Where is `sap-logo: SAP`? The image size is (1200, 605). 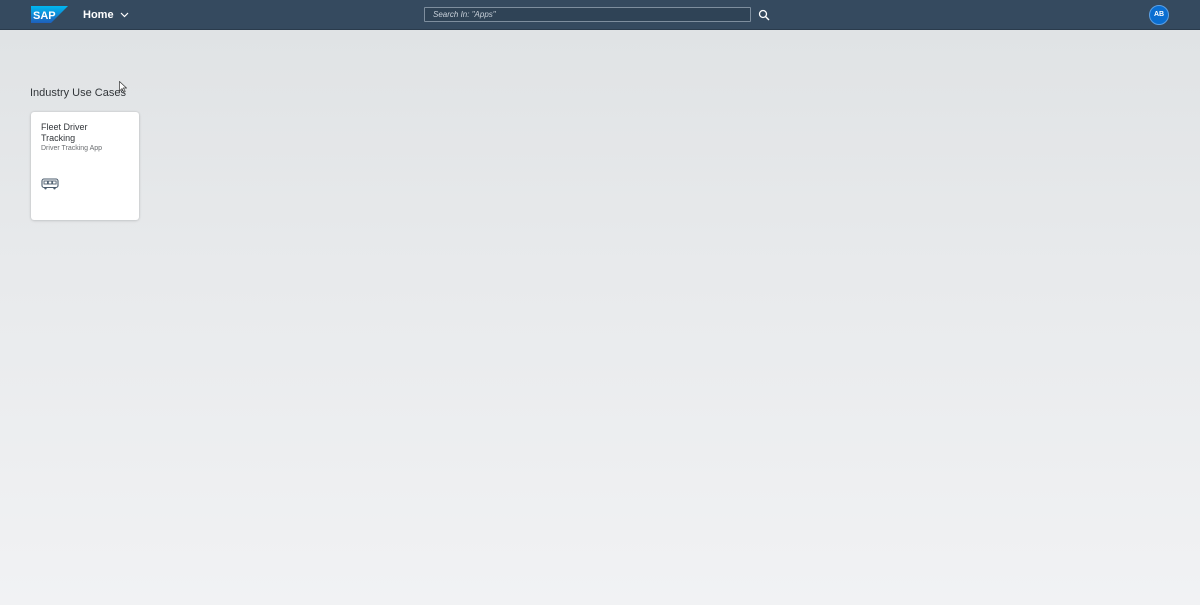
sap-logo: SAP is located at coordinates (49, 14).